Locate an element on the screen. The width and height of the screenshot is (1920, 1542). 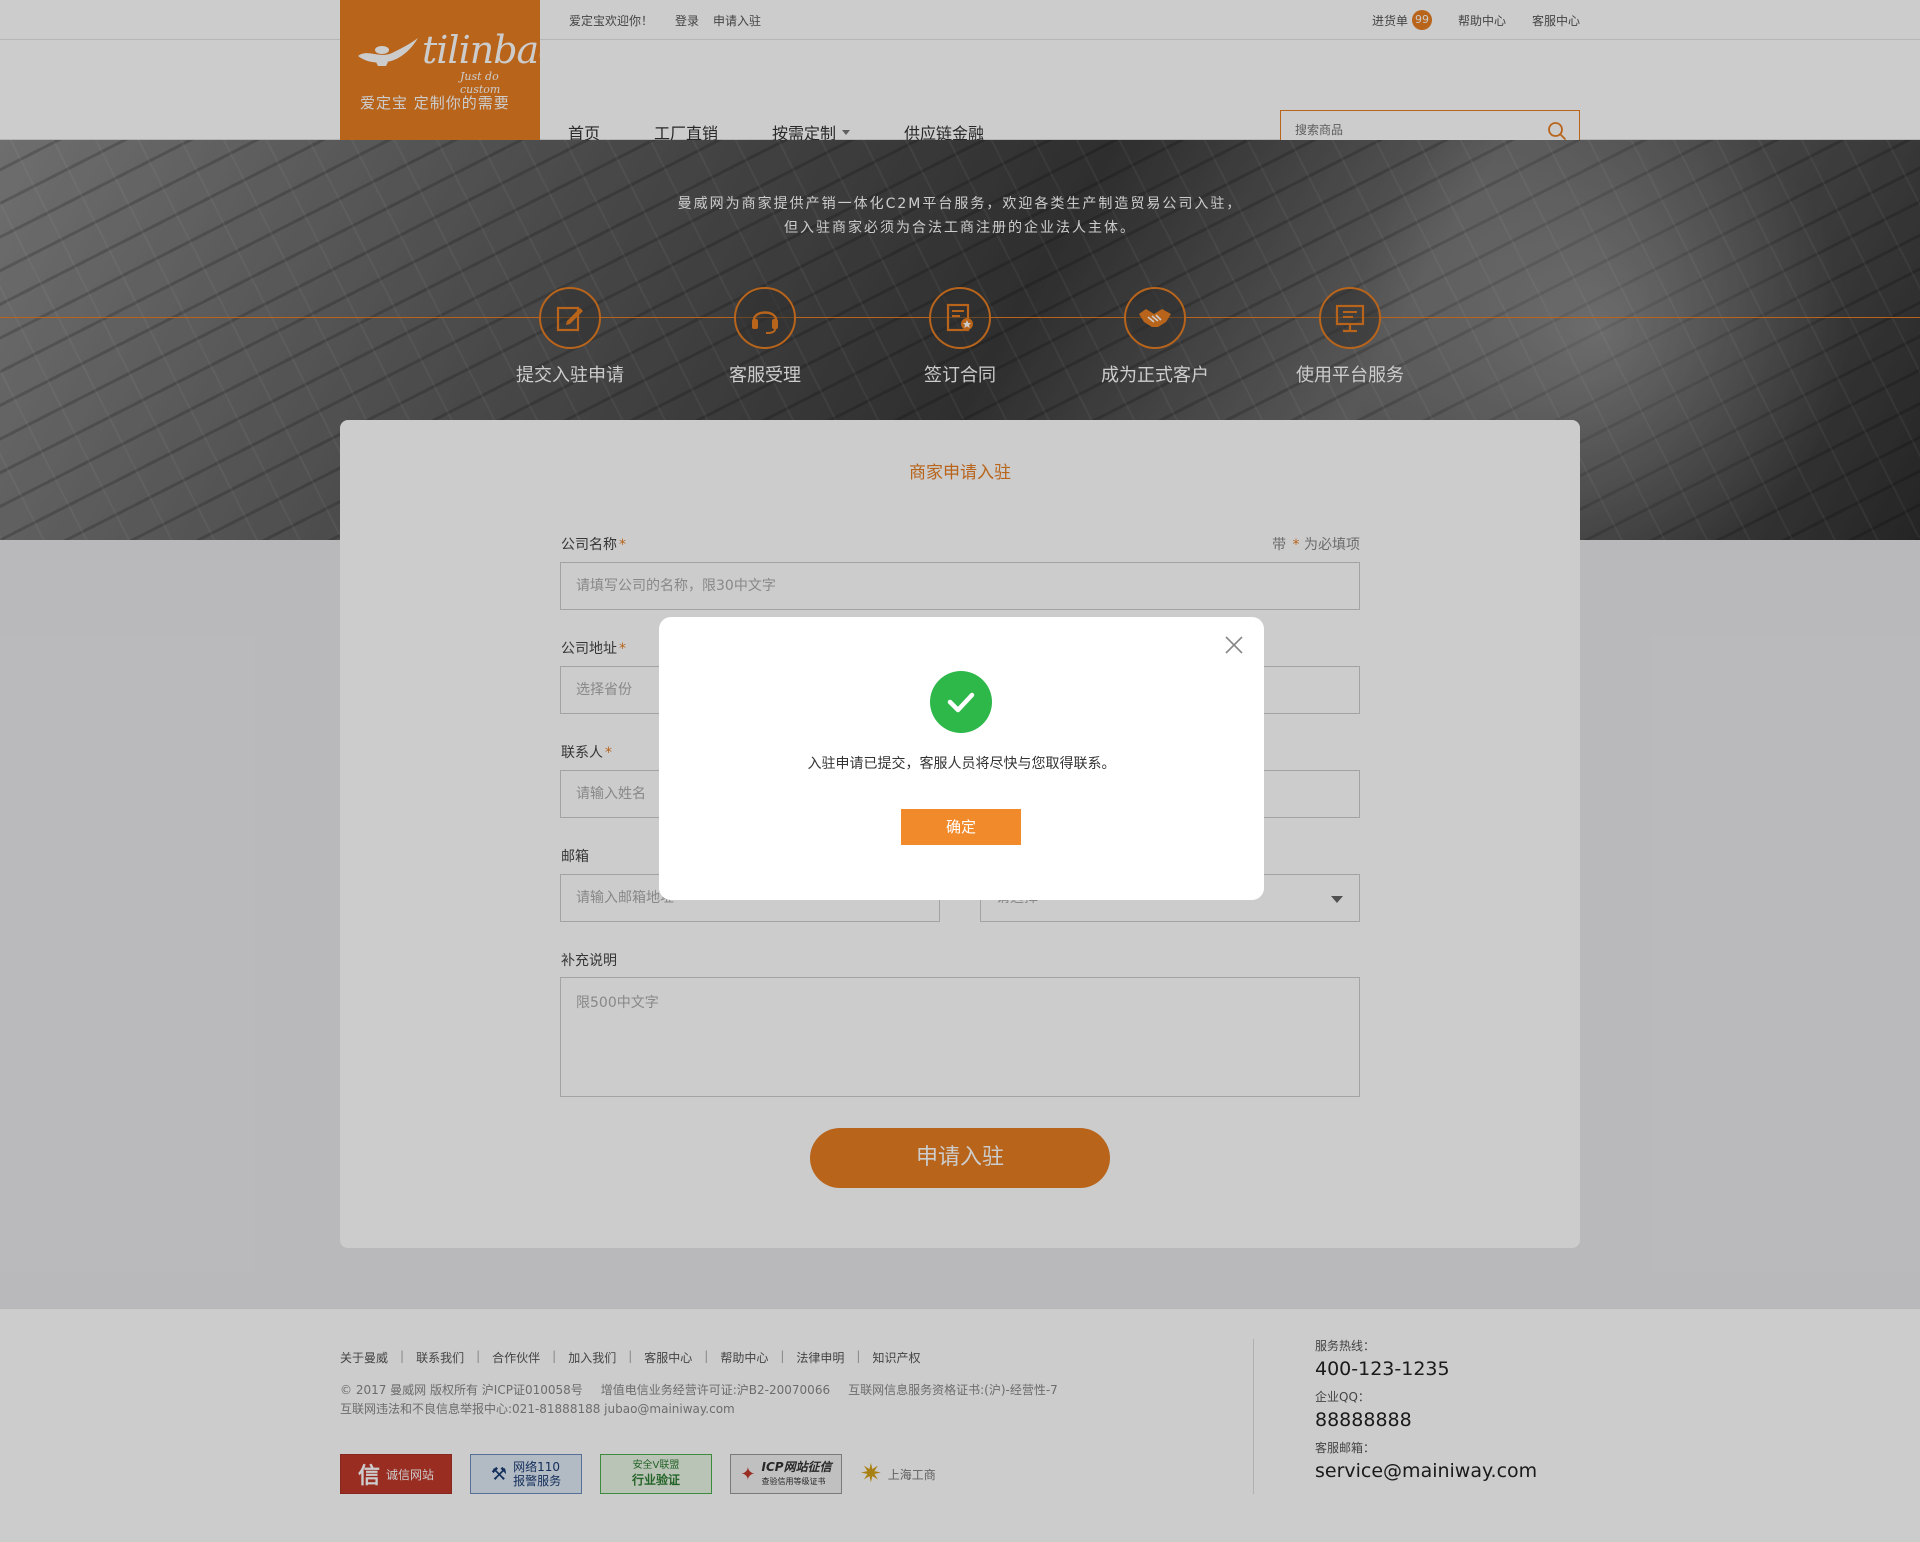
close-icon is located at coordinates (1234, 645).